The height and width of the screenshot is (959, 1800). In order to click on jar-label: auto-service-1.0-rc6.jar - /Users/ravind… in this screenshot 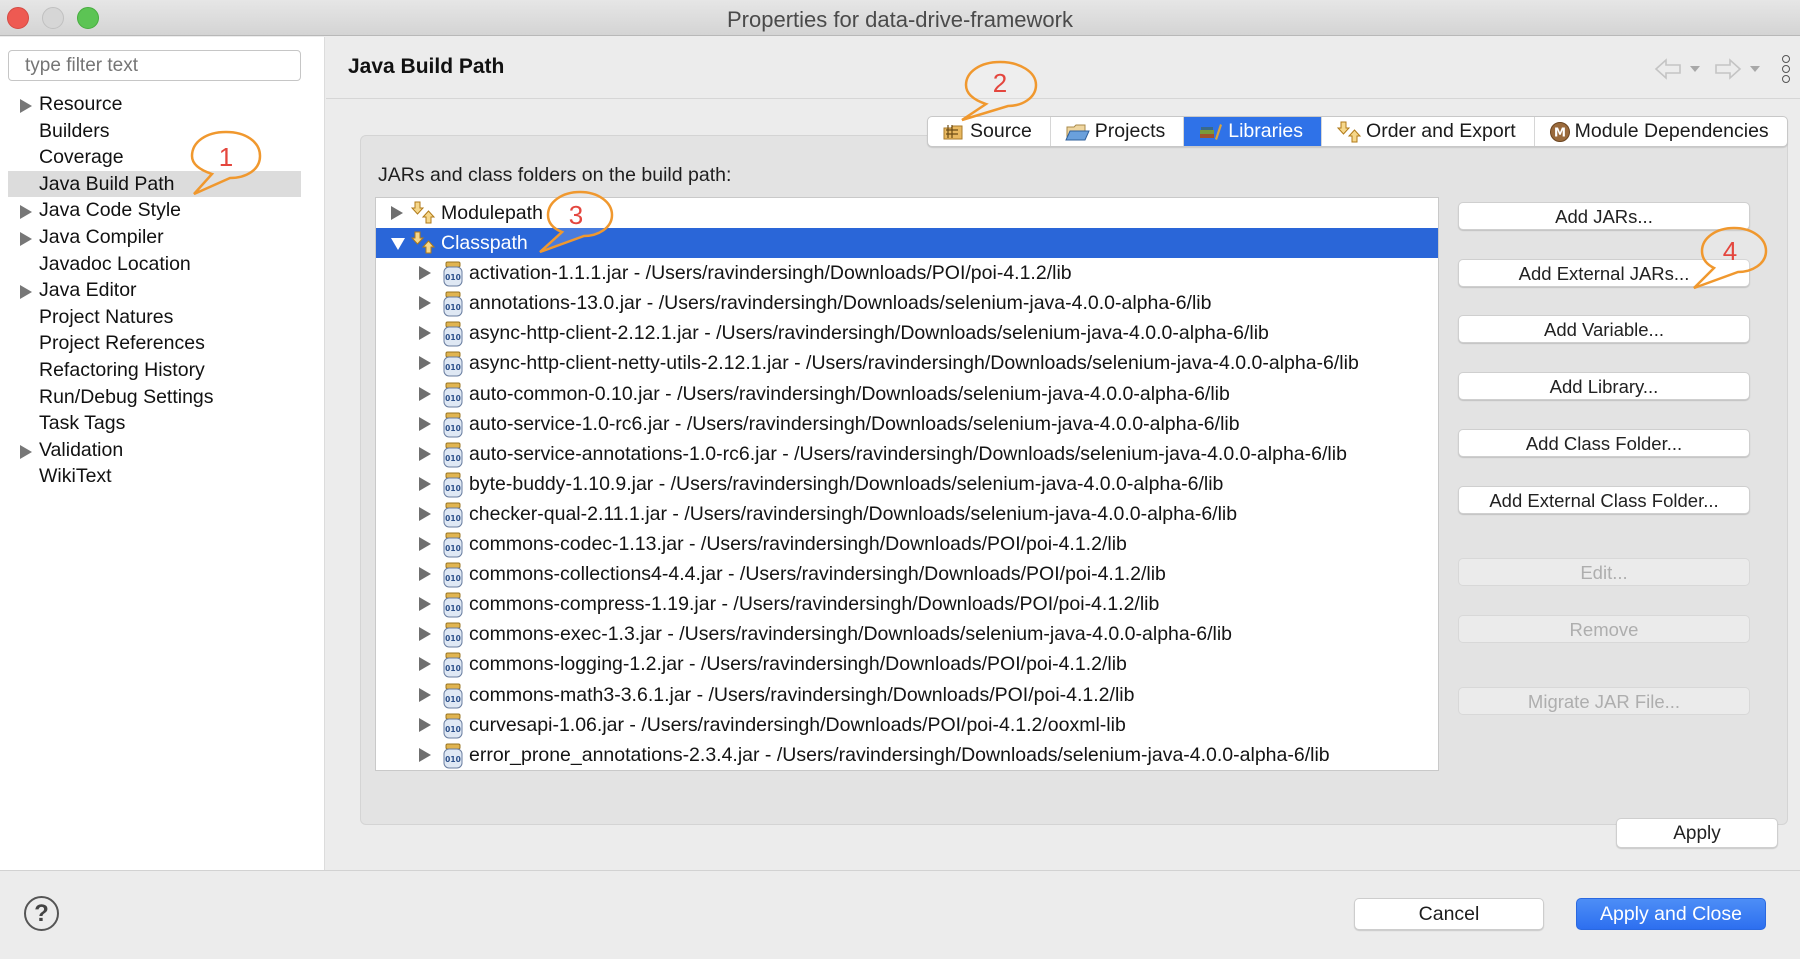, I will do `click(854, 423)`.